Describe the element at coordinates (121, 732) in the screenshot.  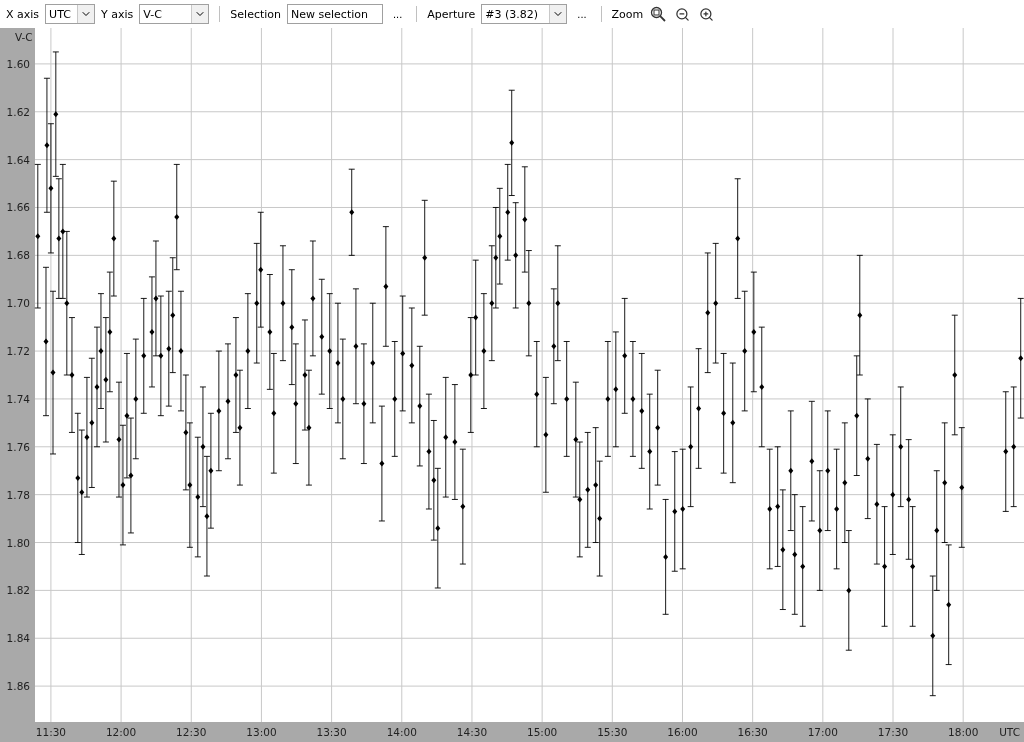
I see `x-tick-label: 12:00` at that location.